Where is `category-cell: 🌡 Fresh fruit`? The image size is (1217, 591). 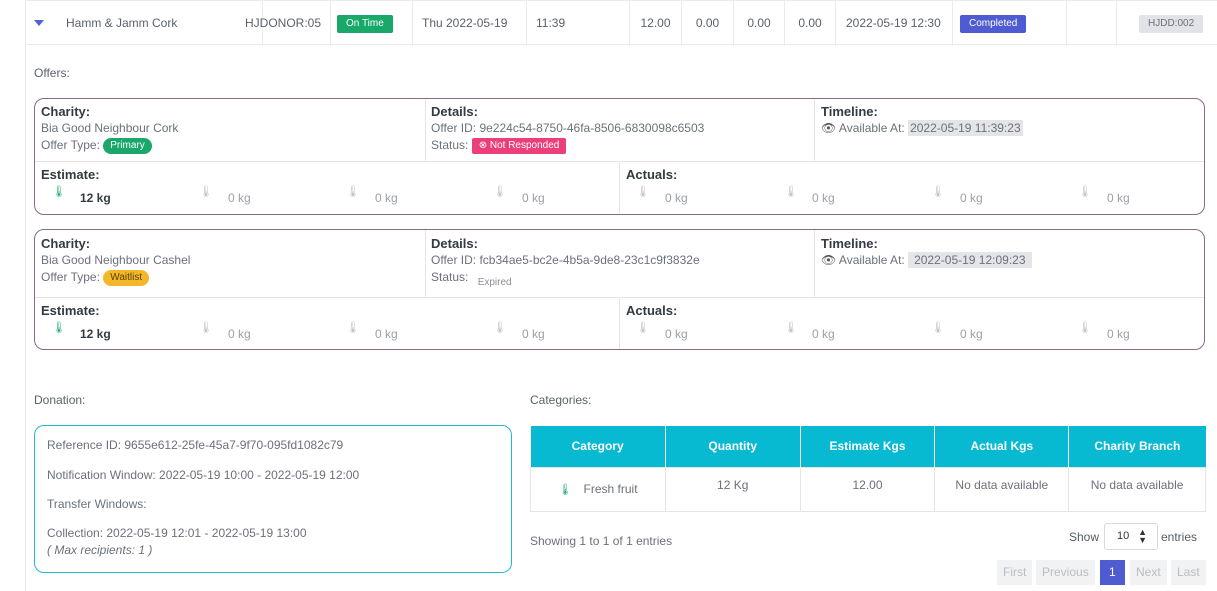
category-cell: 🌡 Fresh fruit is located at coordinates (598, 489).